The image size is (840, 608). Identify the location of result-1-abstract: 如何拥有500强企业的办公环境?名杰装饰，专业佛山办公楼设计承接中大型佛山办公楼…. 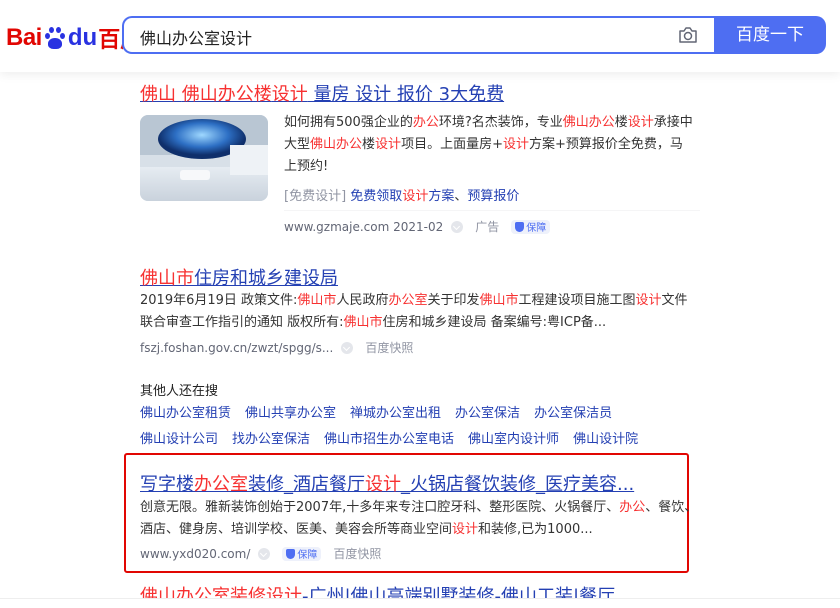
(488, 144).